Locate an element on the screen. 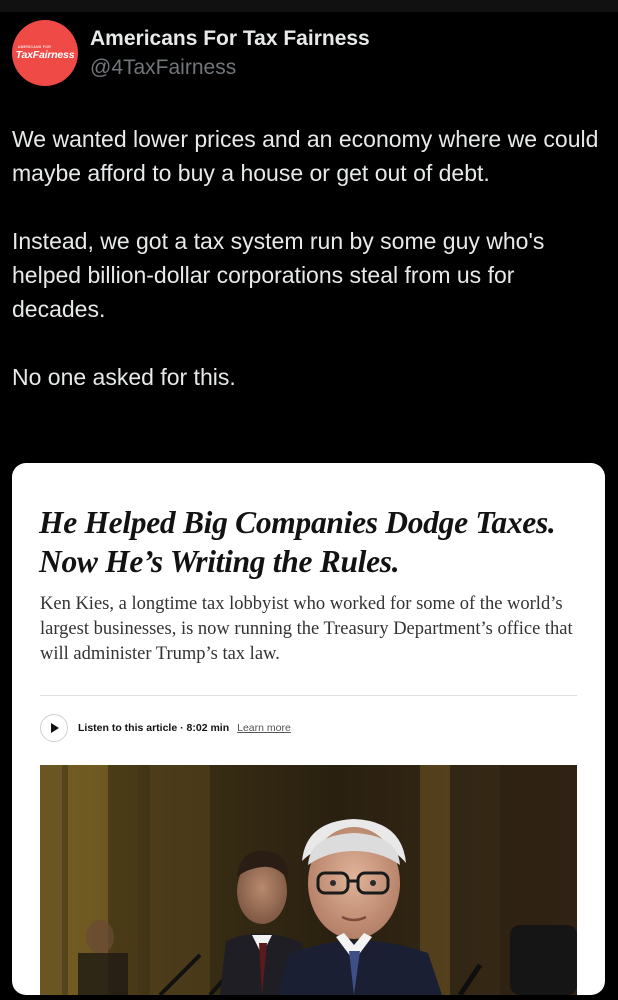 This screenshot has width=618, height=1000. divider is located at coordinates (308, 695).